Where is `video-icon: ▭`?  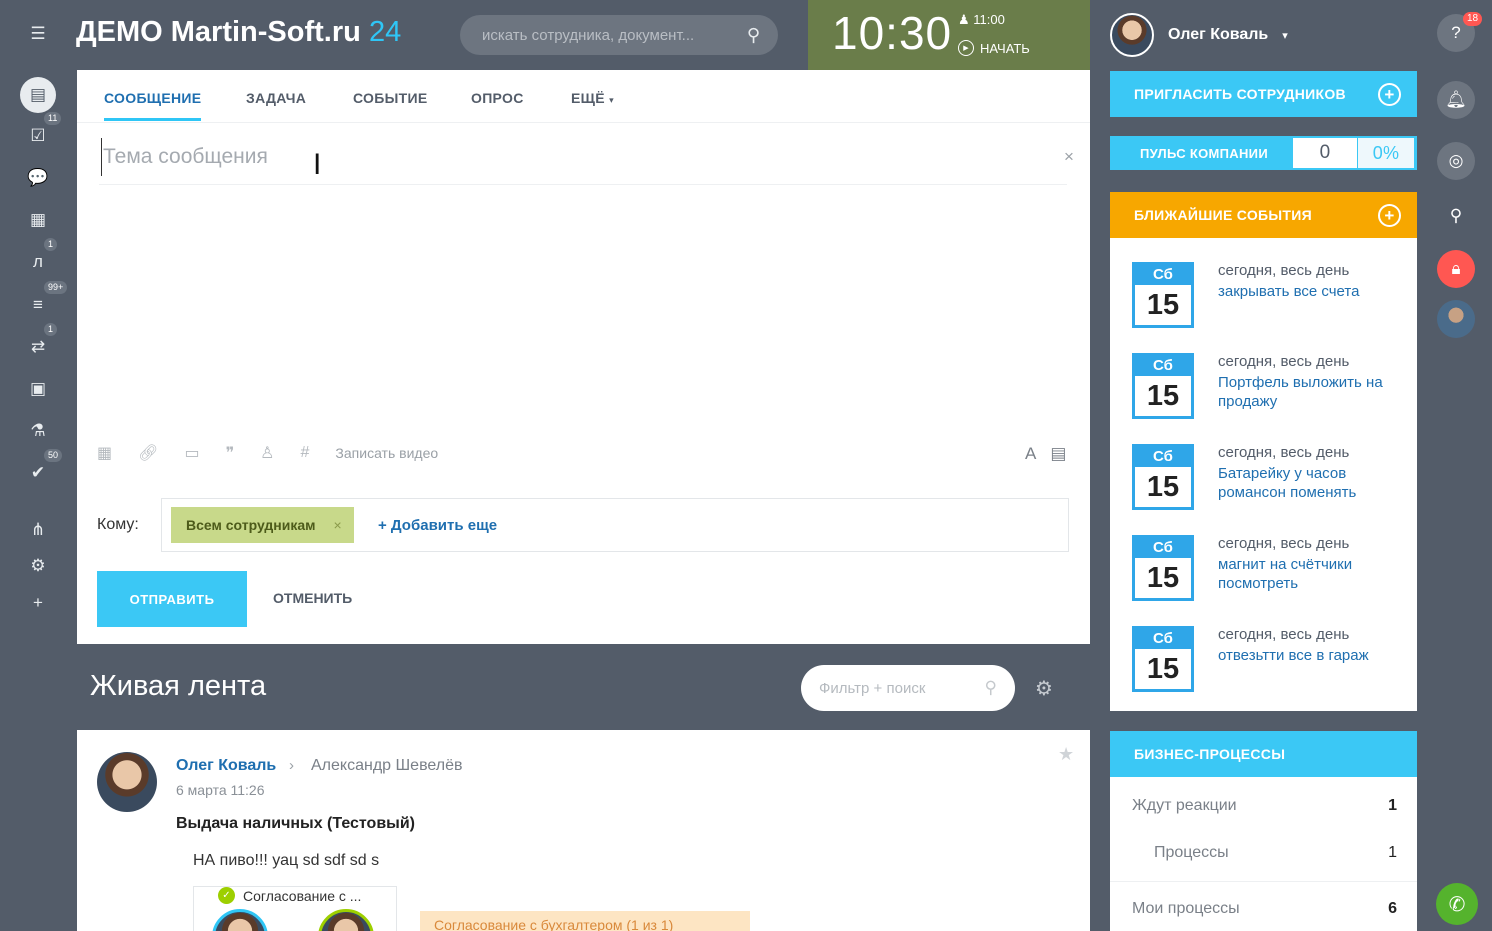
video-icon: ▭ is located at coordinates (191, 453).